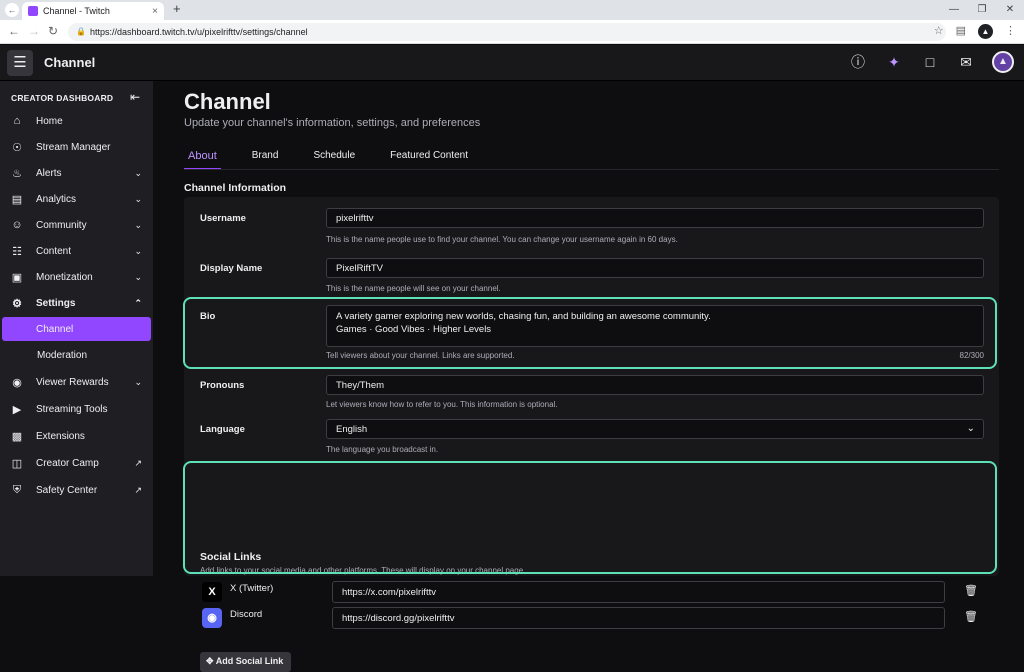 This screenshot has height=672, width=1024. I want to click on help-icon: ⓘ, so click(858, 62).